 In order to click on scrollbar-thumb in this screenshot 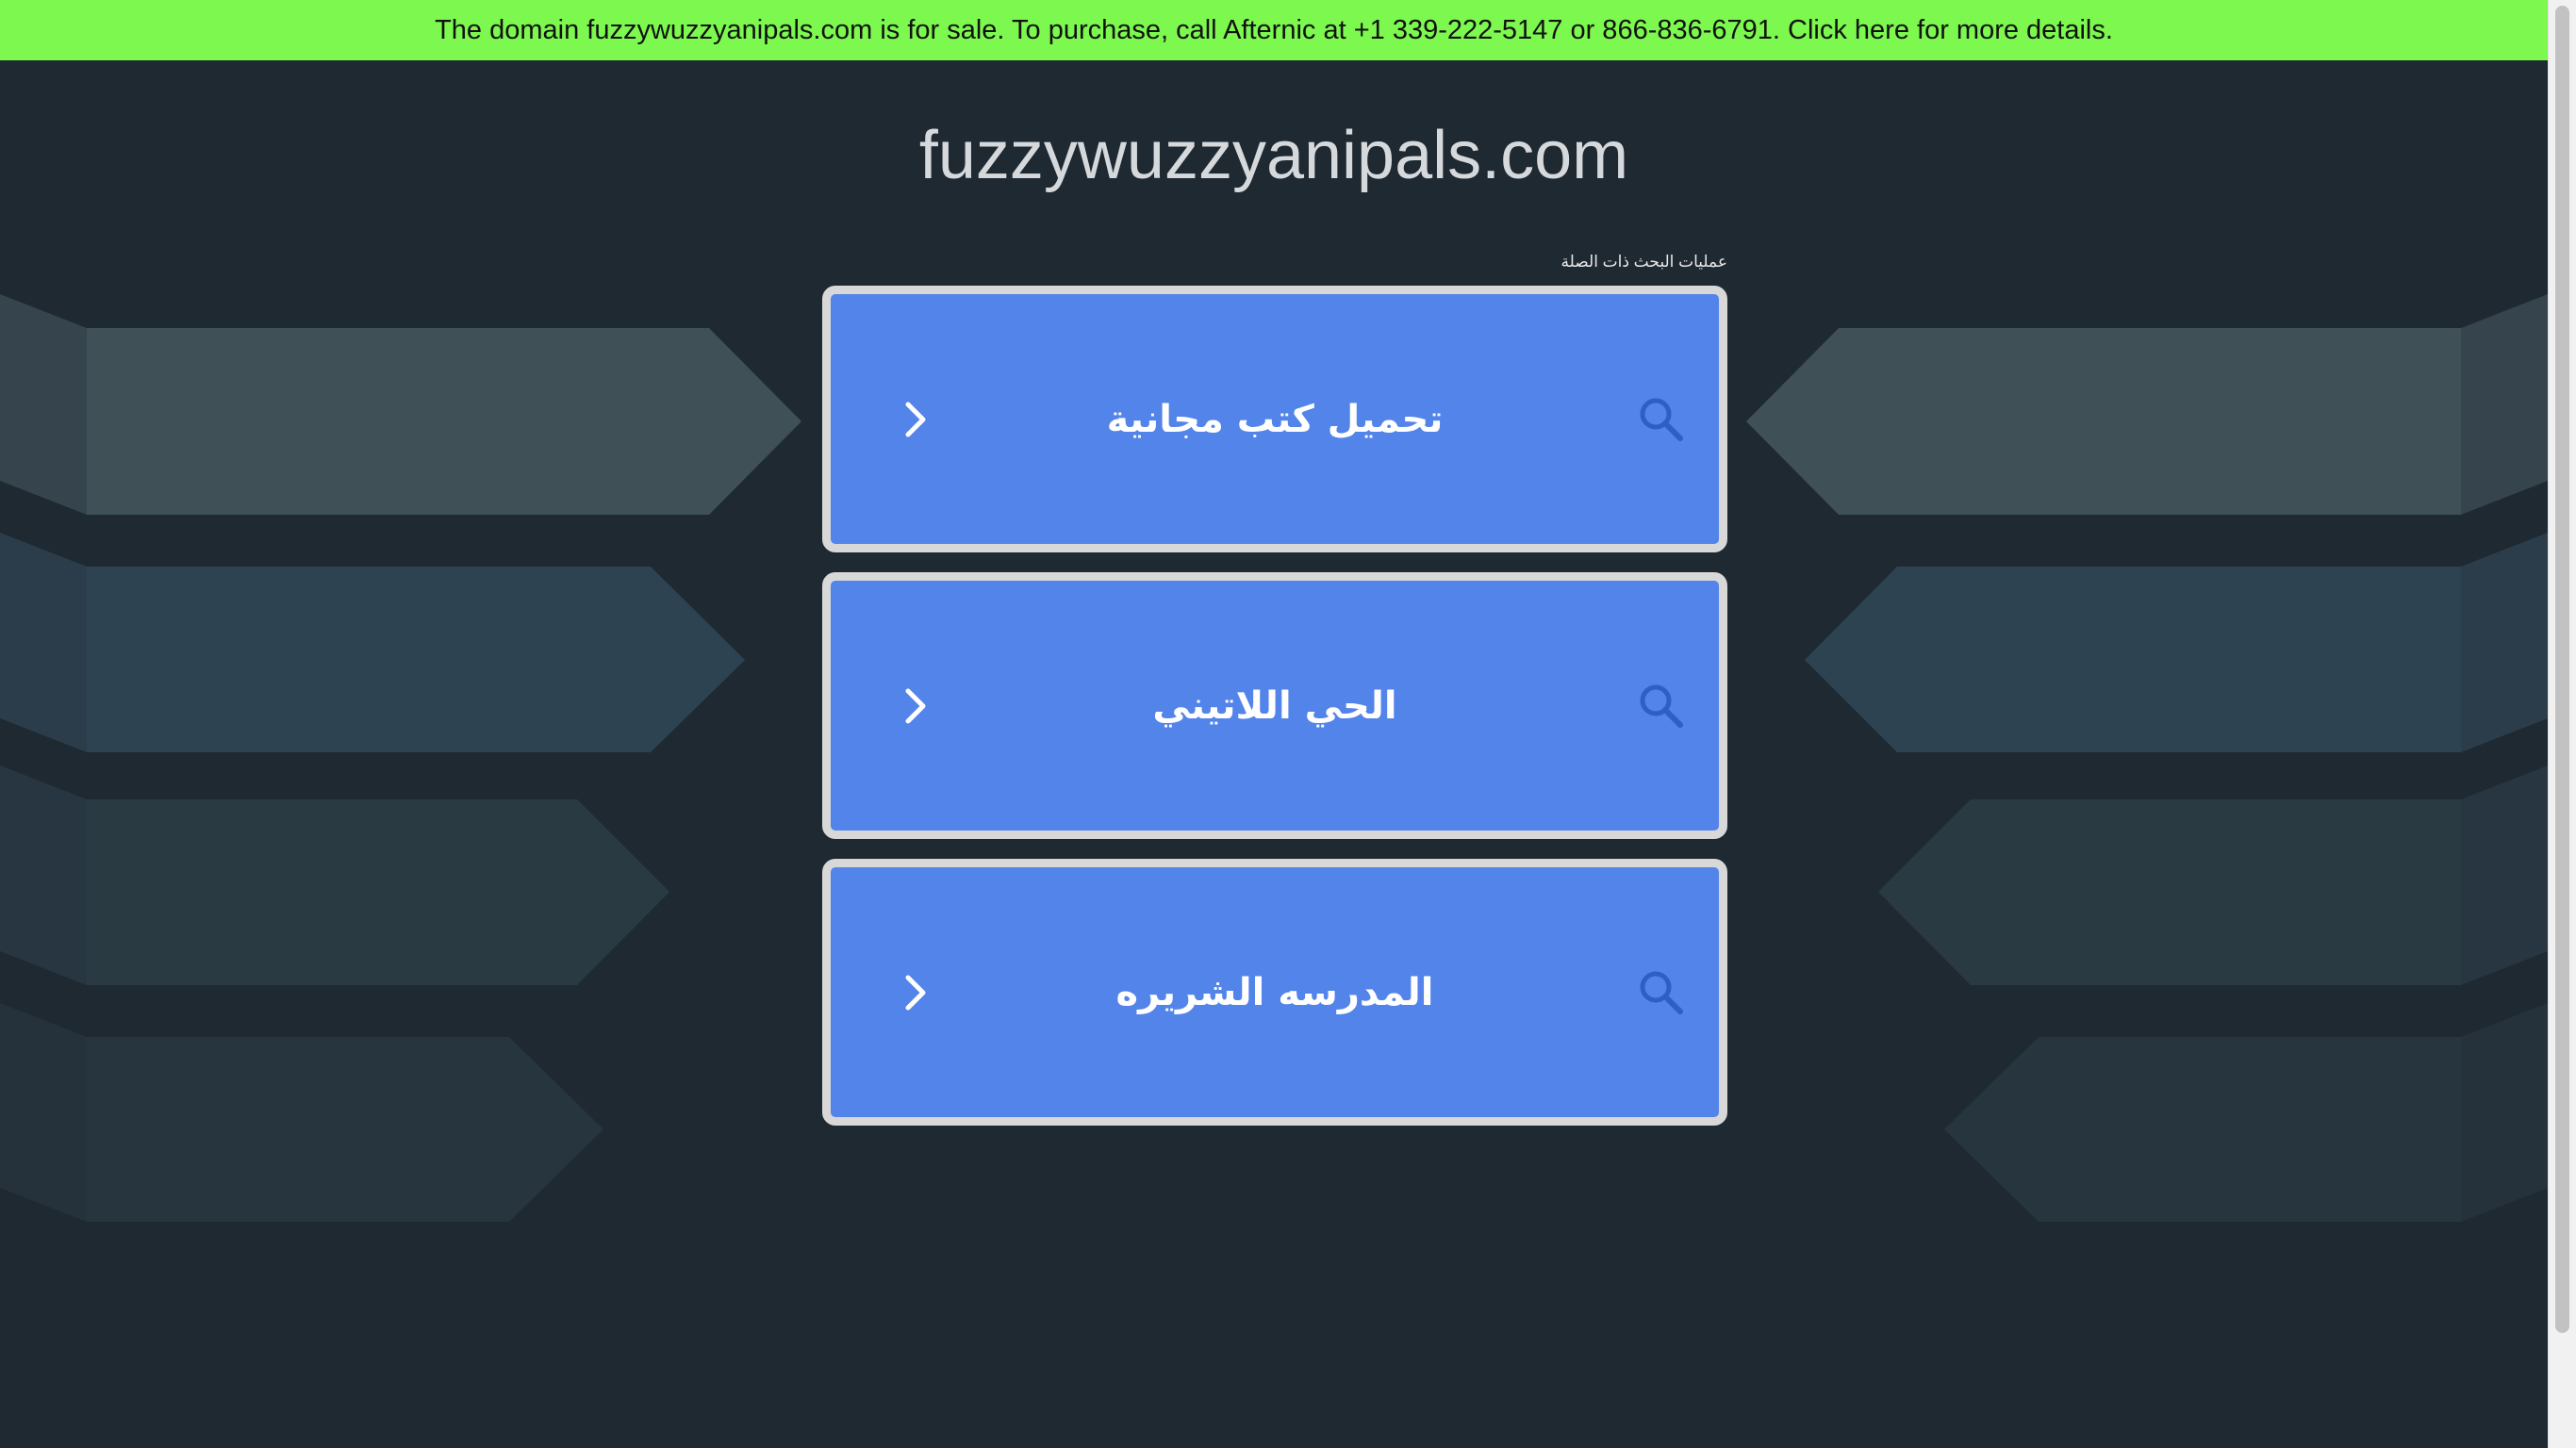, I will do `click(2562, 669)`.